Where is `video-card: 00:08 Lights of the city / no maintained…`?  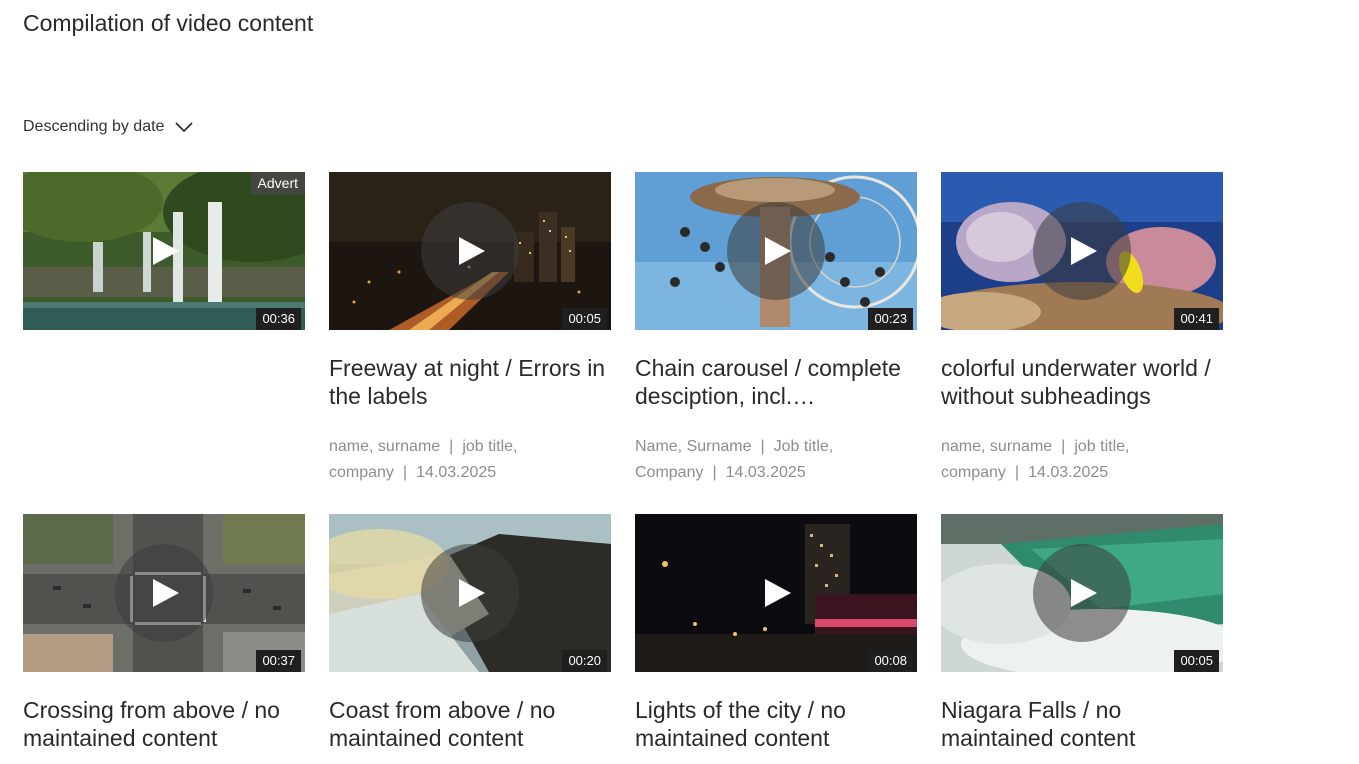
video-card: 00:08 Lights of the city / no maintained… is located at coordinates (776, 633).